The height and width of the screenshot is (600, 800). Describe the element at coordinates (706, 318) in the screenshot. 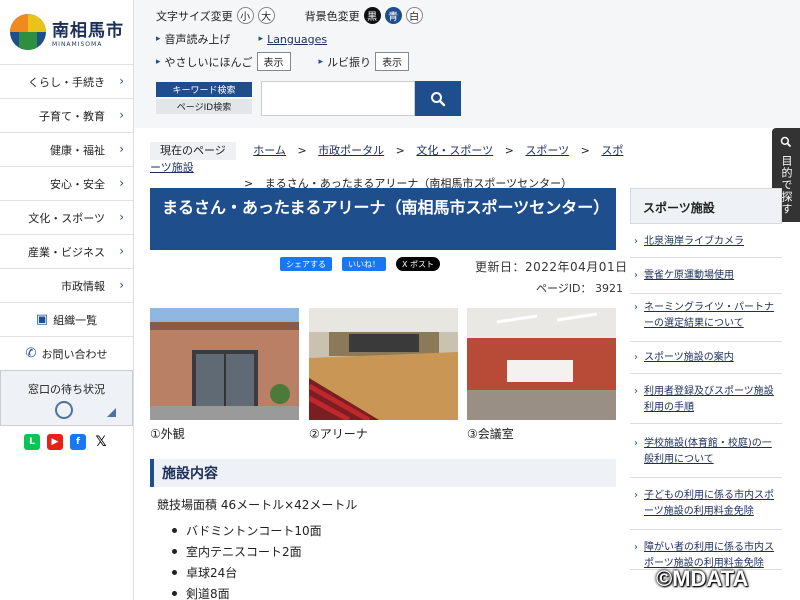

I see `sidebar-item-naming-rights: ネーミングライツ・パートナーの選定結果について` at that location.